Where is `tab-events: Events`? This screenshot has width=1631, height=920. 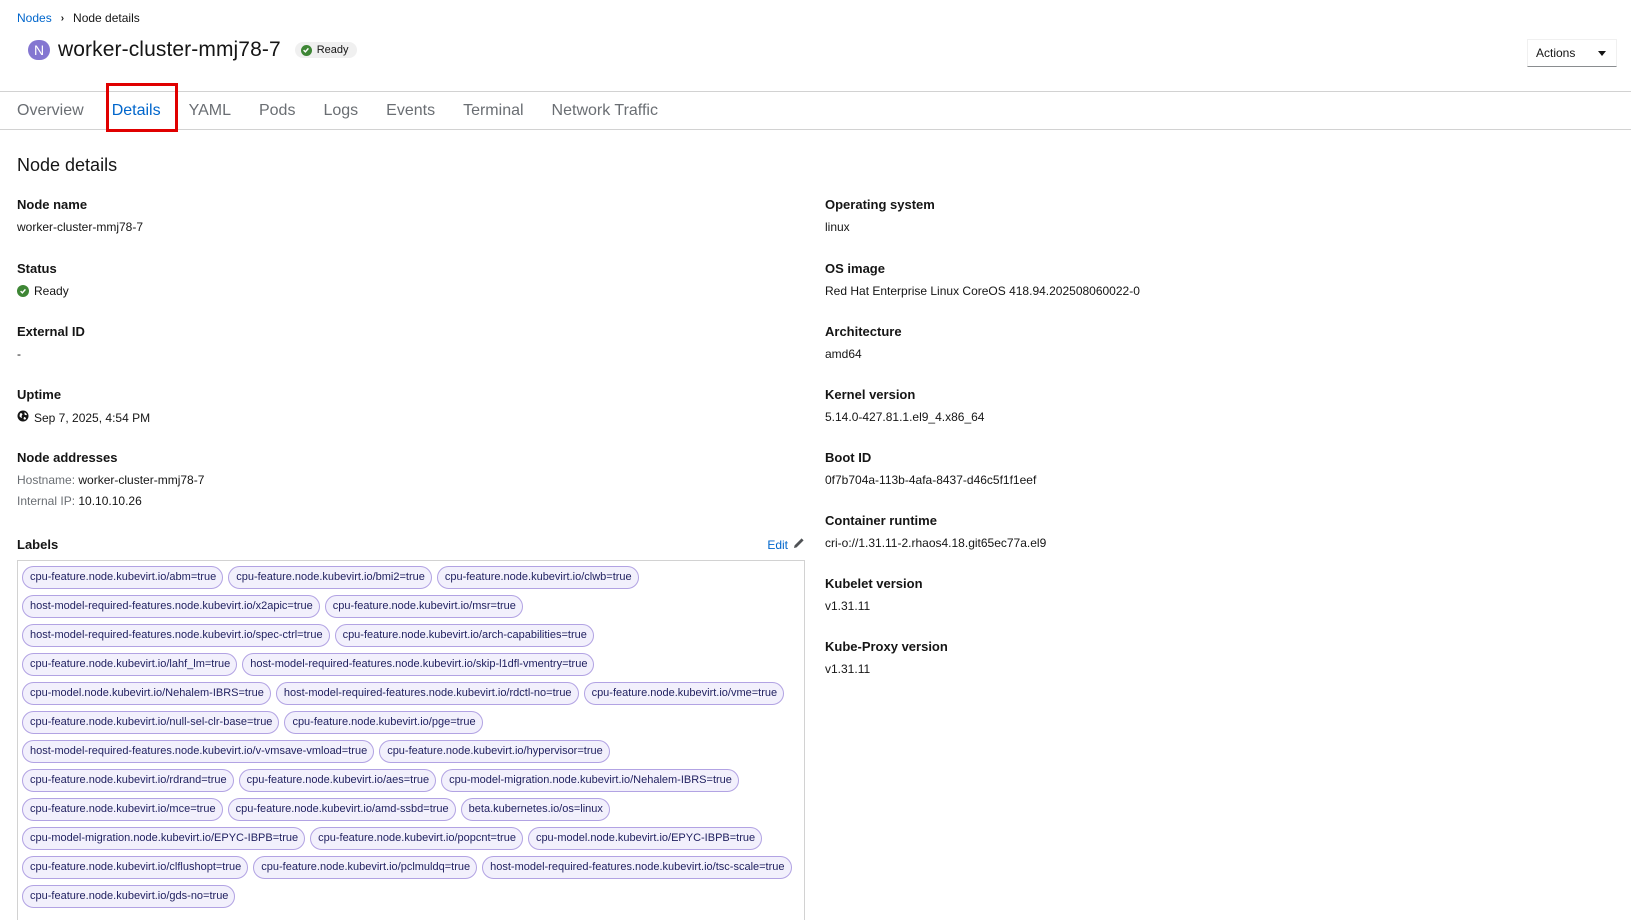 tab-events: Events is located at coordinates (410, 111).